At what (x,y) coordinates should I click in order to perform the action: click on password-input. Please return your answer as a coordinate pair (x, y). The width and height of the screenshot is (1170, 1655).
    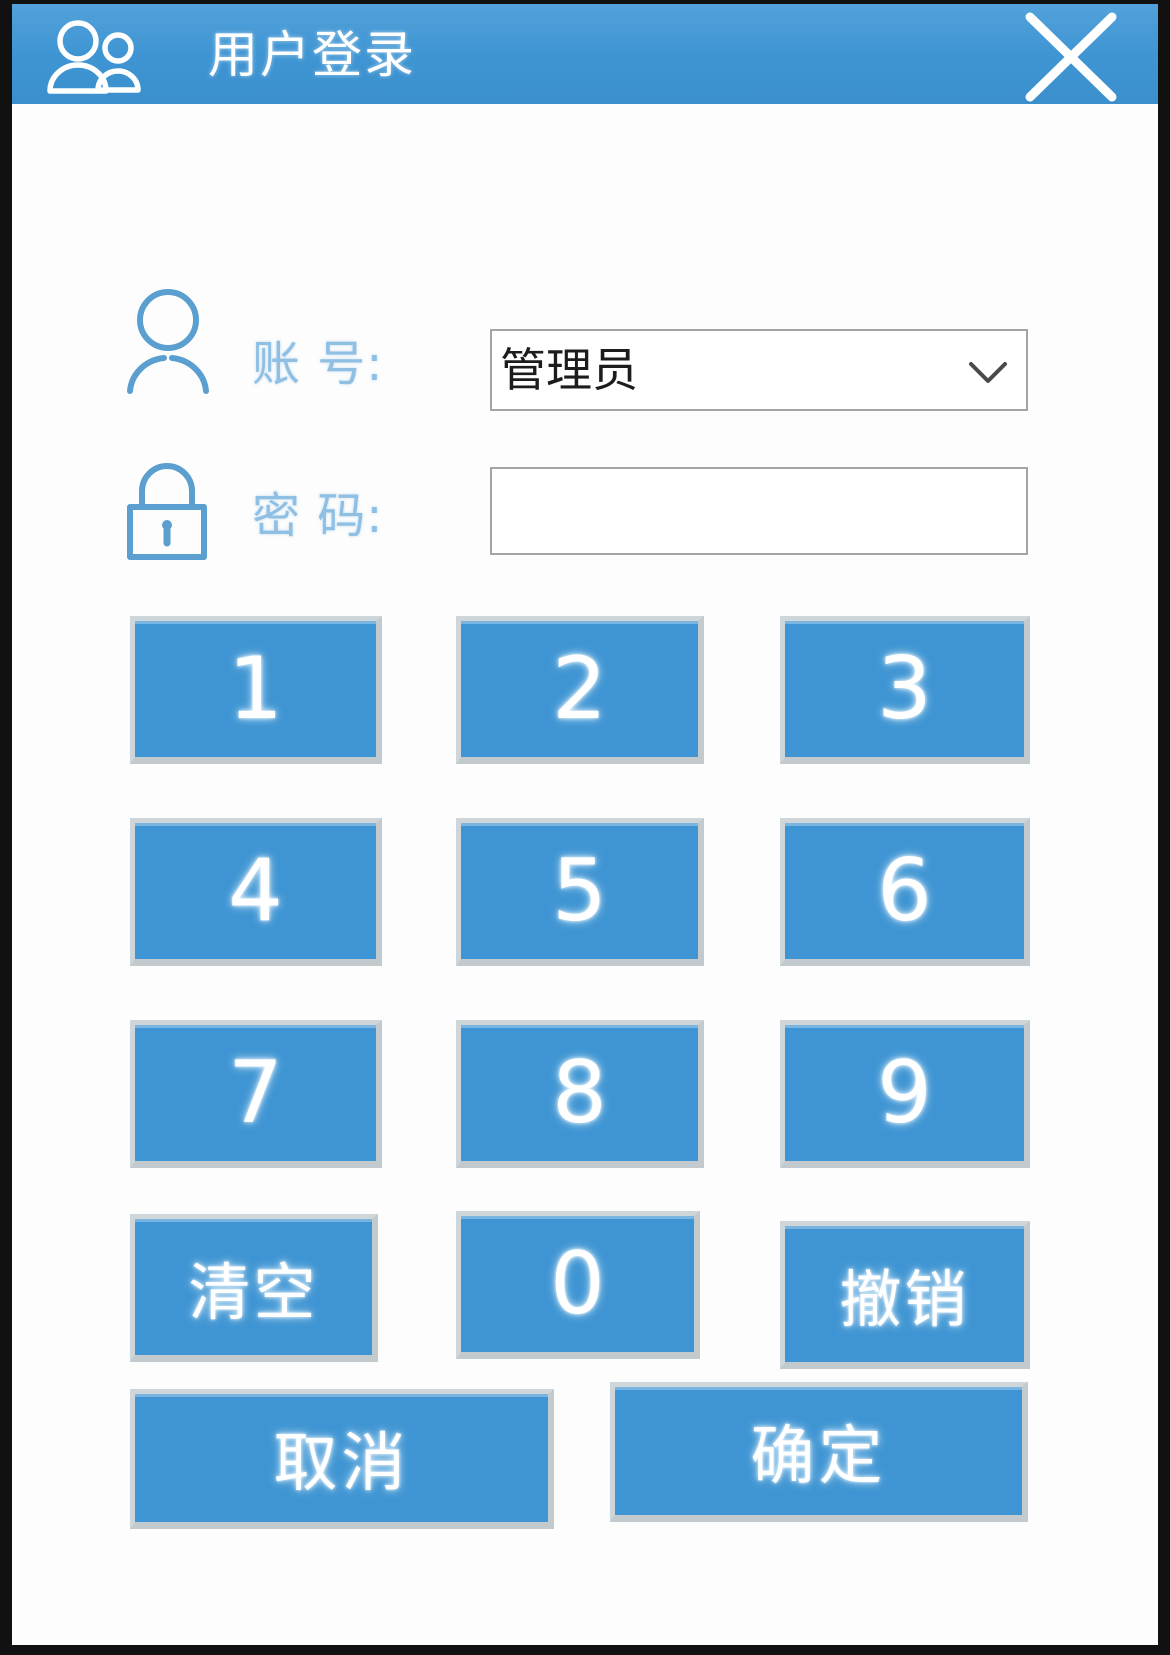
    Looking at the image, I should click on (759, 511).